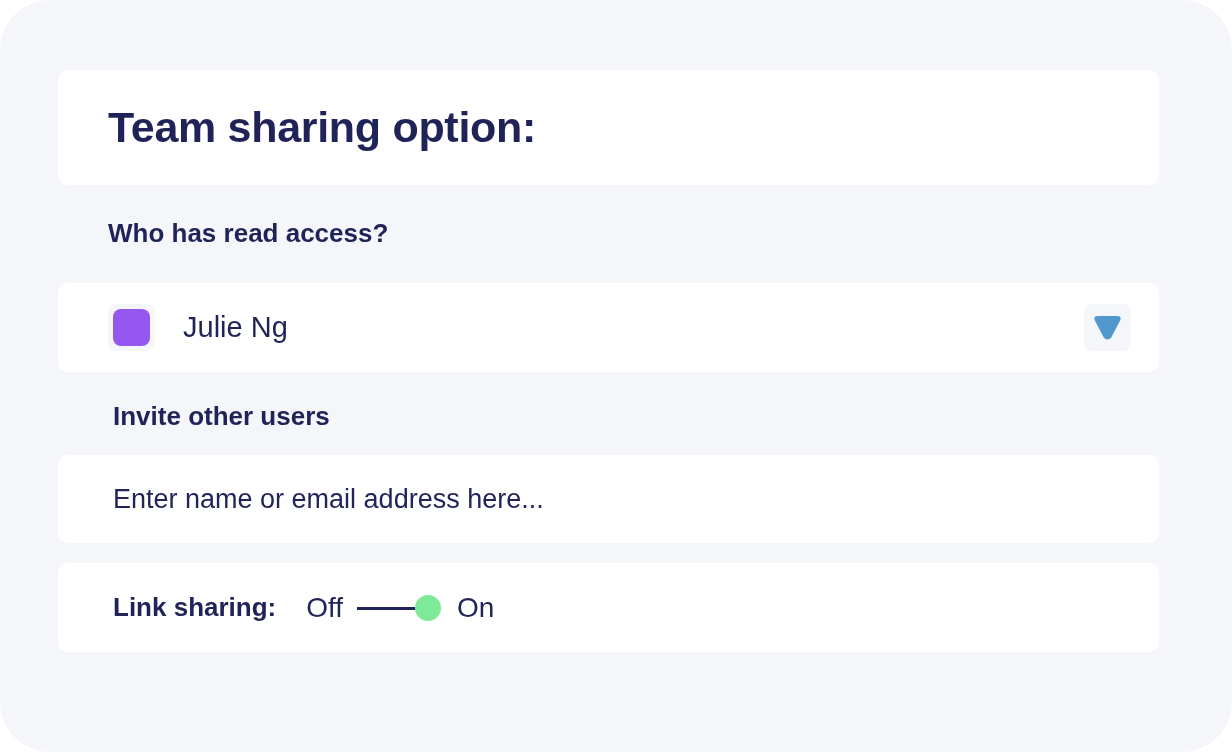 This screenshot has height=752, width=1232. What do you see at coordinates (235, 327) in the screenshot?
I see `user-name: Julie Ng` at bounding box center [235, 327].